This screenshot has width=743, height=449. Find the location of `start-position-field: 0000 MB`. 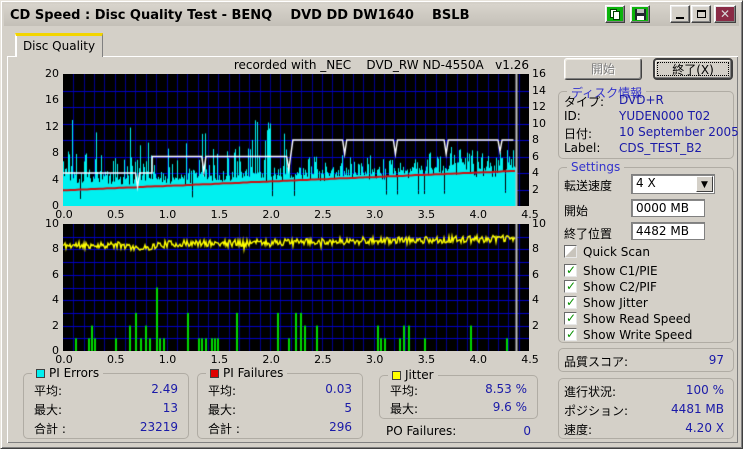

start-position-field: 0000 MB is located at coordinates (668, 208).